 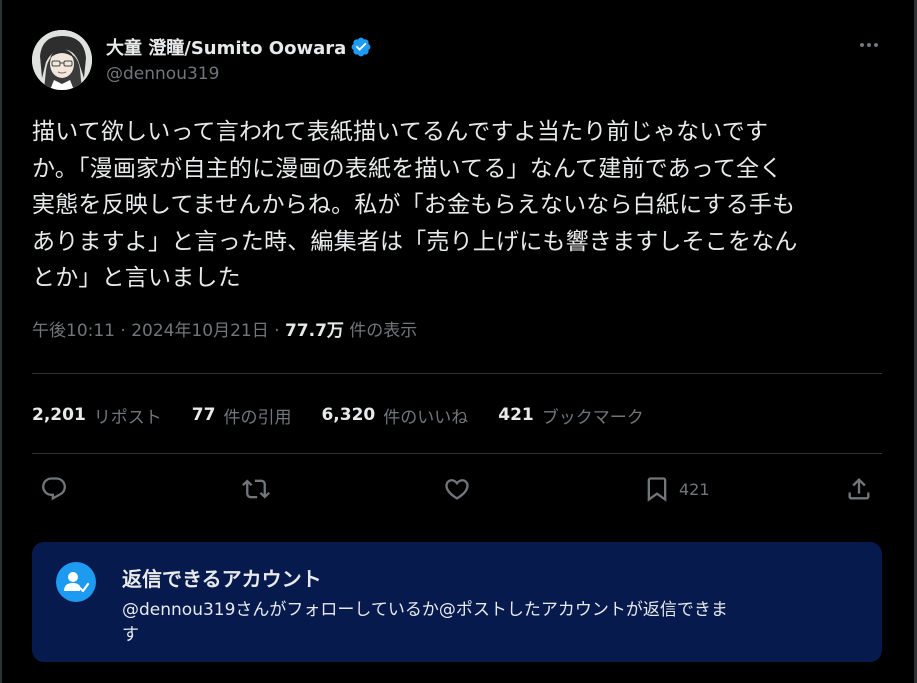 I want to click on stat-likes: 6,320 件のいいね, so click(x=394, y=415).